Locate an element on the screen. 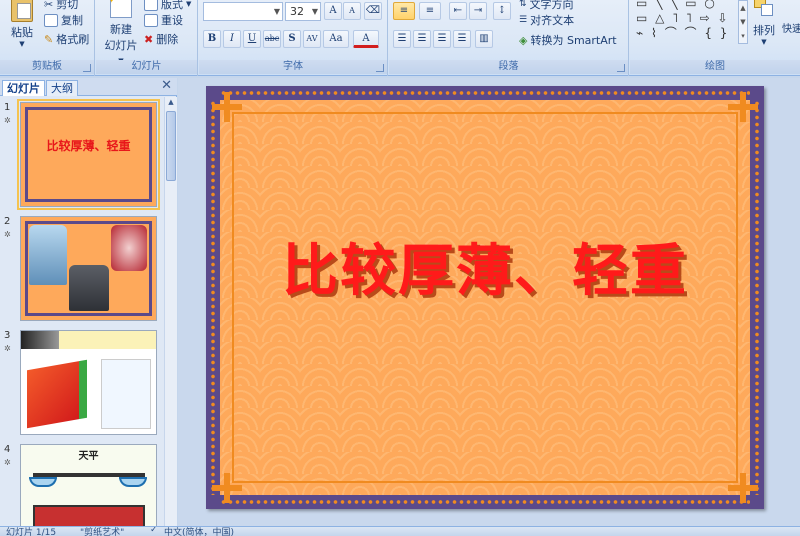 Image resolution: width=800 pixels, height=536 pixels. arrange-icon is located at coordinates (764, 9).